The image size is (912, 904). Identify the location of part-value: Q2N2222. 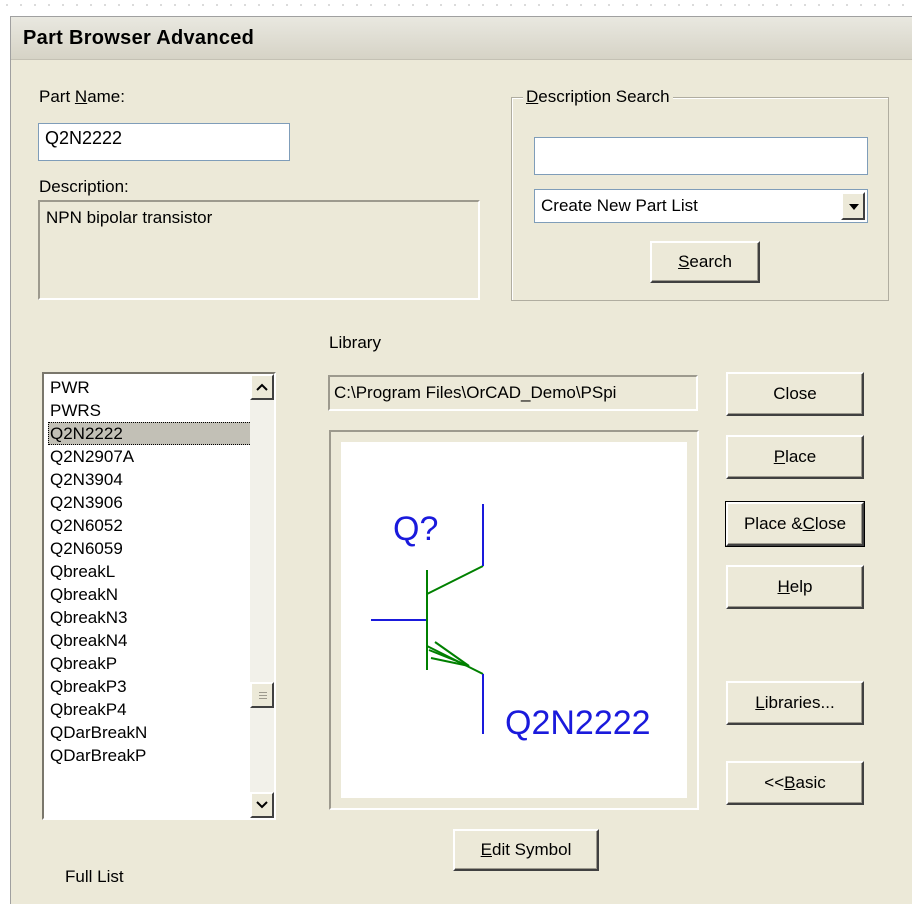
(578, 723).